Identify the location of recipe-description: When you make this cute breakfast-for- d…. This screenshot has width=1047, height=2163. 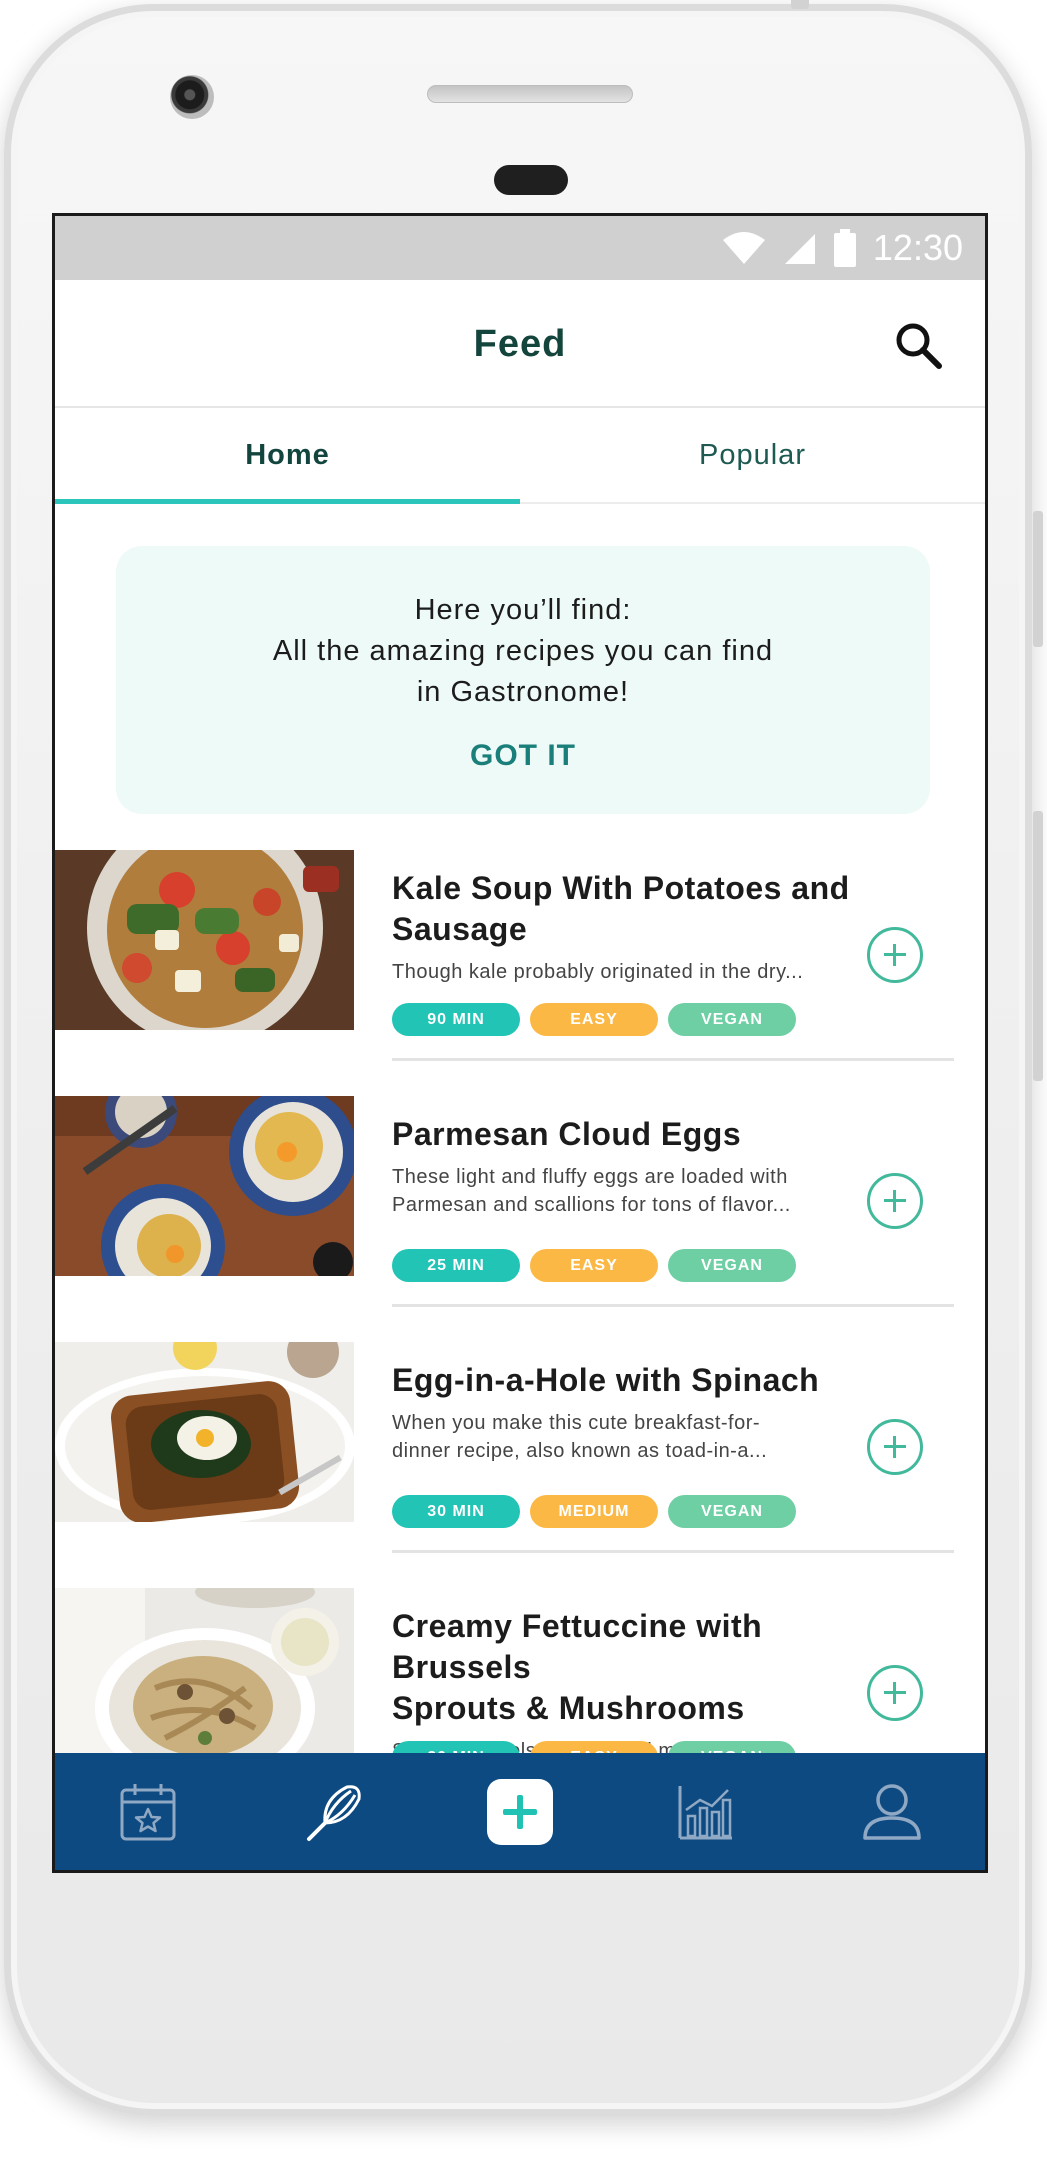
(580, 1437).